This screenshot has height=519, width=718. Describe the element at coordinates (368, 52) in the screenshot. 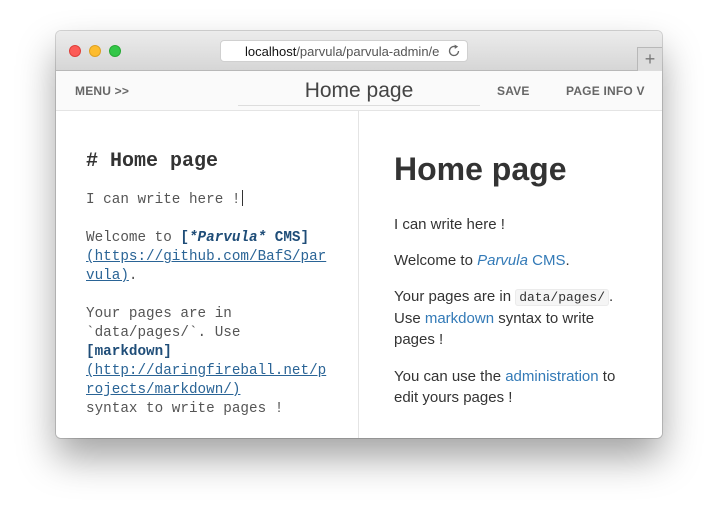

I see `url-path: /parvula/parvula-admin/e` at that location.